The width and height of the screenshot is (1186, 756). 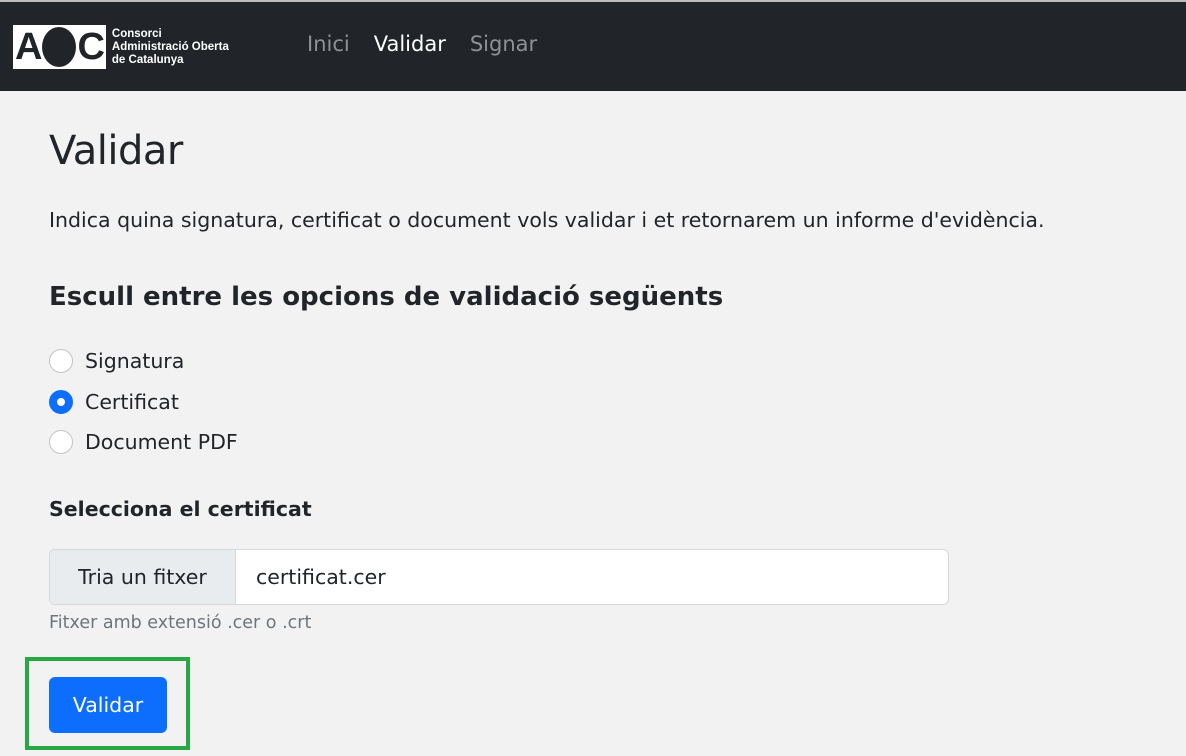 I want to click on radio-option-certificat: Certificat, so click(x=114, y=402).